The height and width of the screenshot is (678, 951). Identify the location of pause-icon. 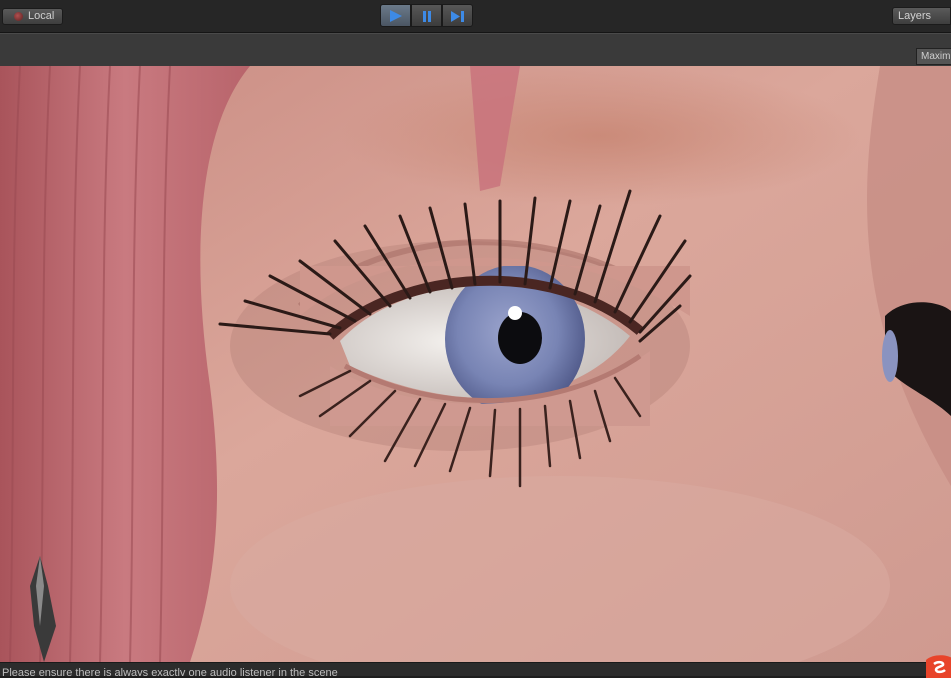
(427, 16).